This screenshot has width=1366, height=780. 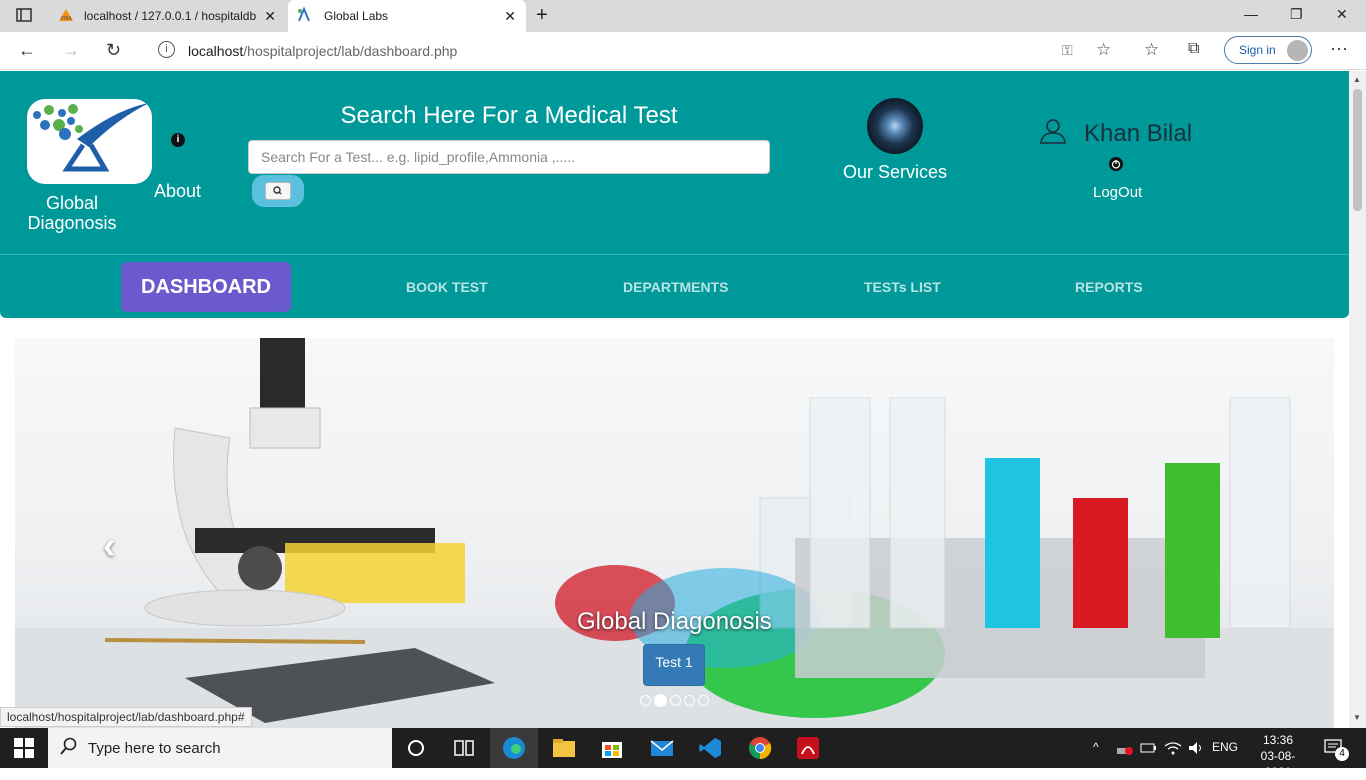 I want to click on close-window-icon: ✕, so click(x=1342, y=14).